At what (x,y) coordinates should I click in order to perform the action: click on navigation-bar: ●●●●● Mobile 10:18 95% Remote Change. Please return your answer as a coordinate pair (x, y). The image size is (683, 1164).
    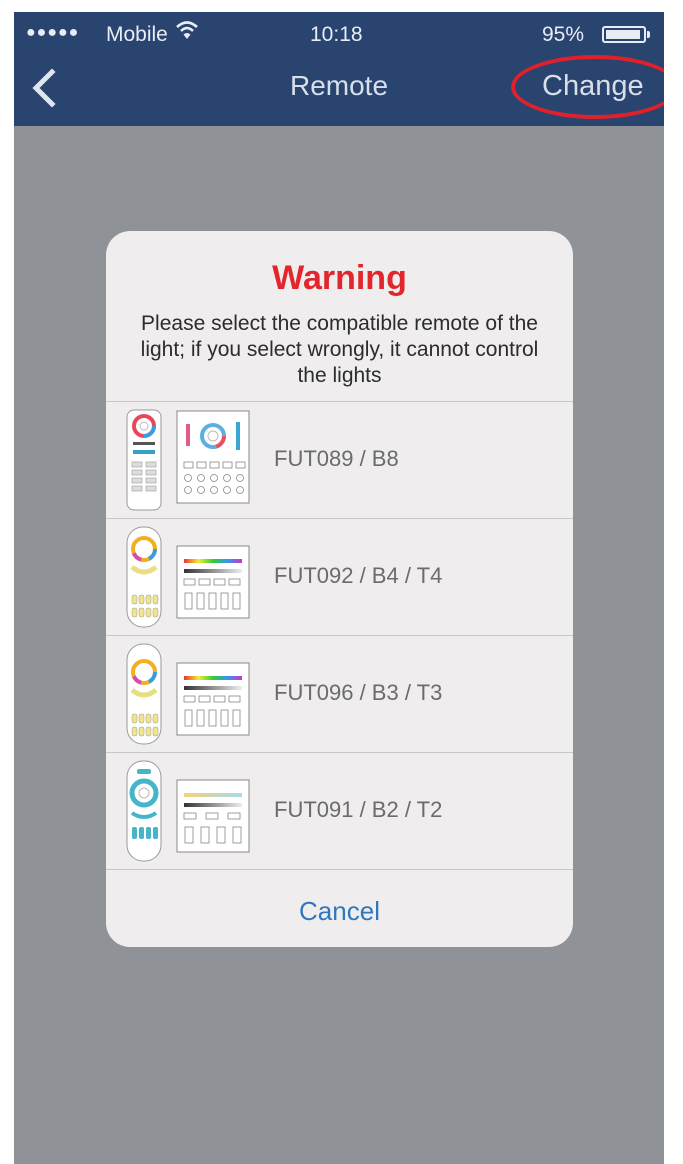
    Looking at the image, I should click on (339, 69).